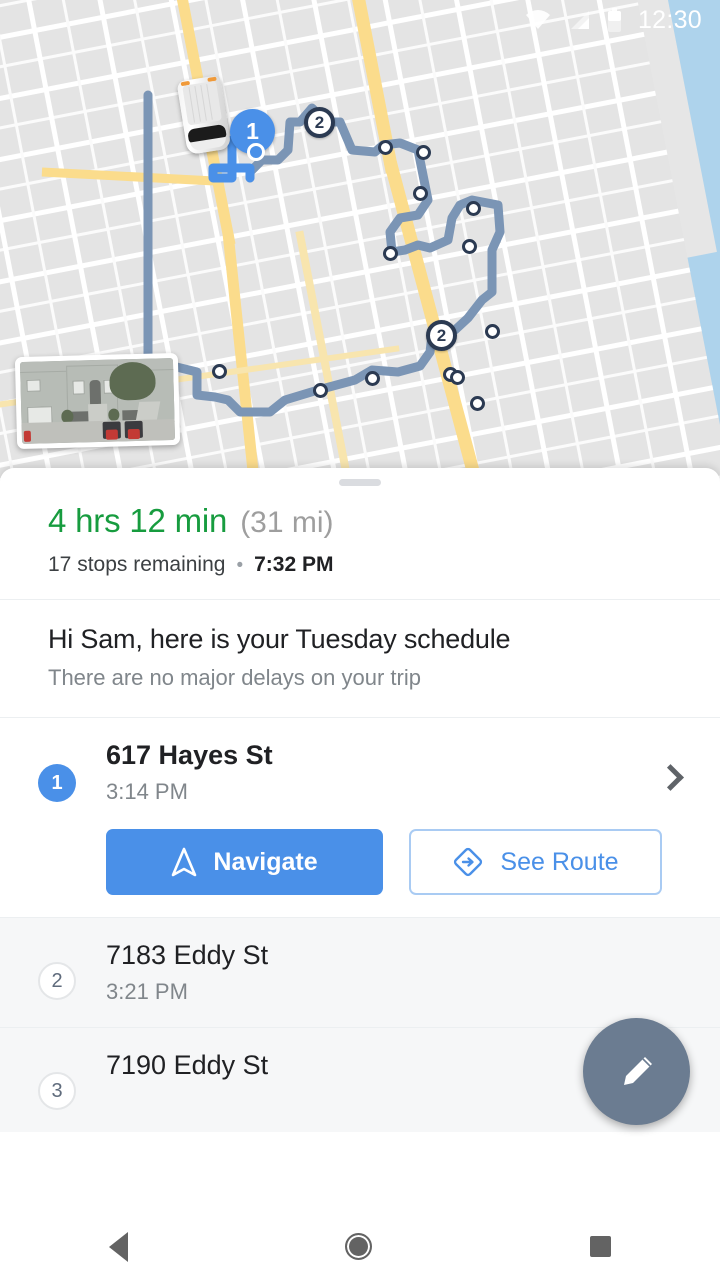 The height and width of the screenshot is (1280, 720). What do you see at coordinates (265, 861) in the screenshot?
I see `navigate-label: Navigate` at bounding box center [265, 861].